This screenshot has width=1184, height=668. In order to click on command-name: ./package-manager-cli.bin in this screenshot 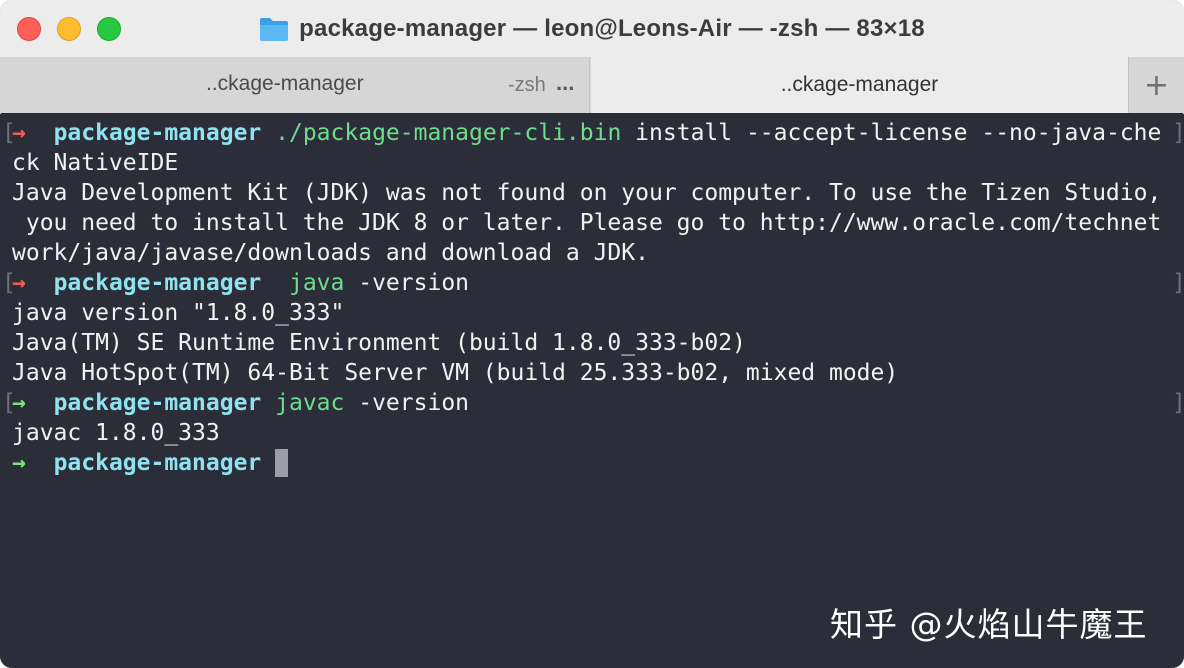, I will do `click(448, 133)`.